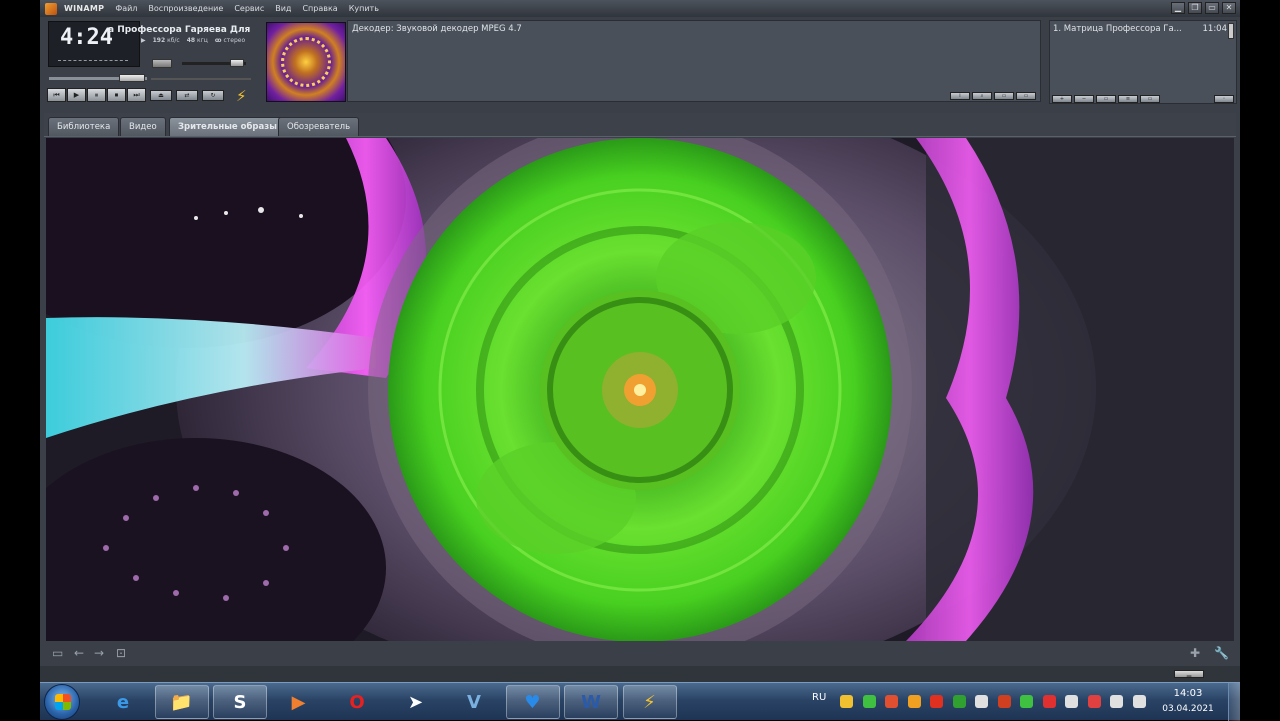 This screenshot has height=721, width=1280. Describe the element at coordinates (1215, 29) in the screenshot. I see `playlist-item-duration: 11:04` at that location.